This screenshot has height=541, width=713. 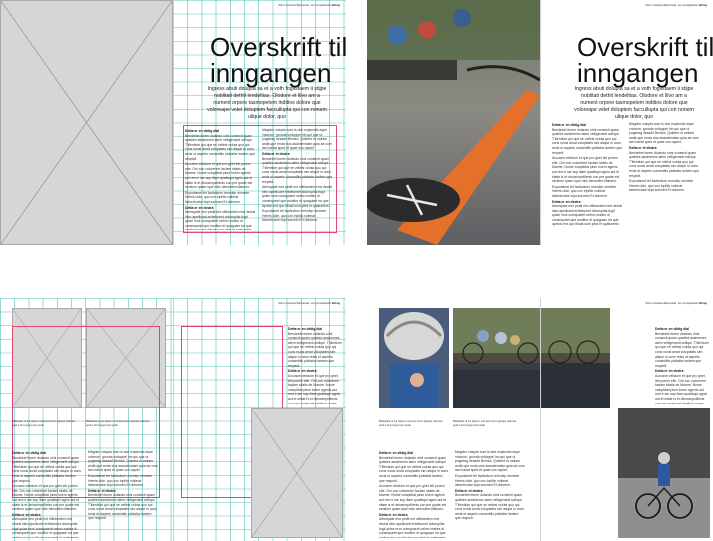 I want to click on photo-bench-continued, so click(x=575, y=358).